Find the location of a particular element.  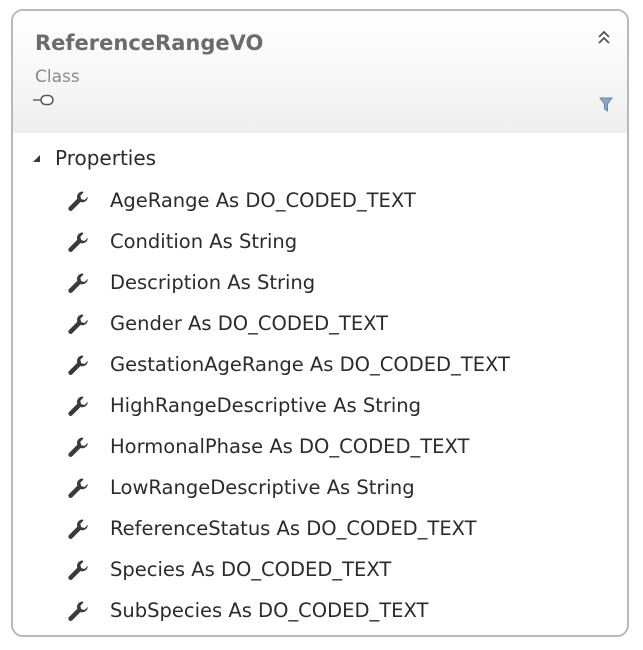

property-signature: Description As String is located at coordinates (213, 282).